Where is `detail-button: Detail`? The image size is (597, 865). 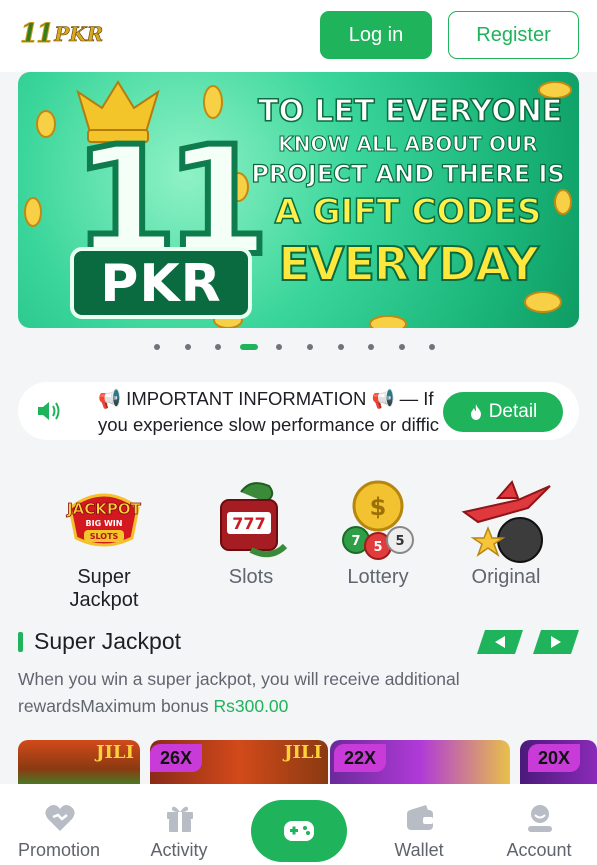
detail-button: Detail is located at coordinates (503, 412).